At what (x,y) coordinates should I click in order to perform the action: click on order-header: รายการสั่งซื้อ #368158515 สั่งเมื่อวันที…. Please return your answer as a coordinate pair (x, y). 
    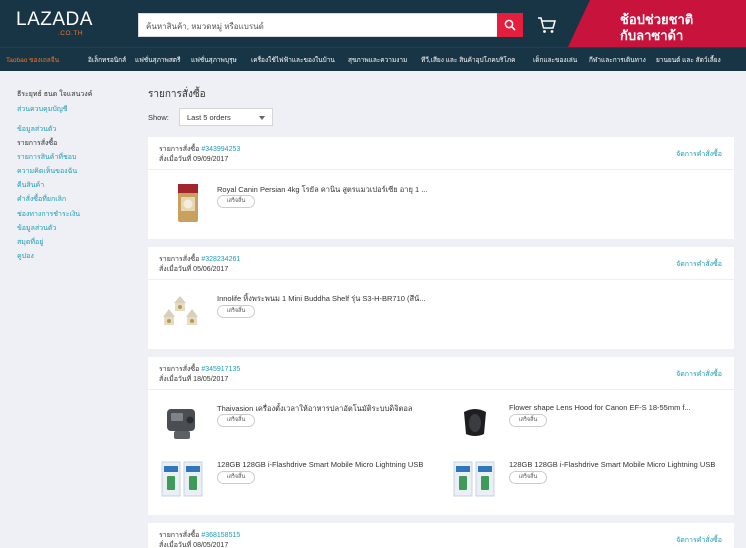
    Looking at the image, I should click on (441, 535).